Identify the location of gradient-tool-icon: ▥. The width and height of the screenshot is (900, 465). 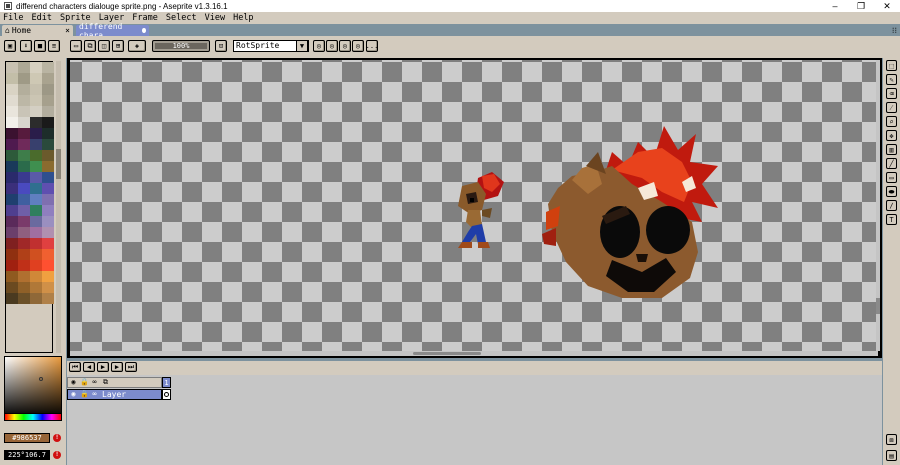
(891, 149).